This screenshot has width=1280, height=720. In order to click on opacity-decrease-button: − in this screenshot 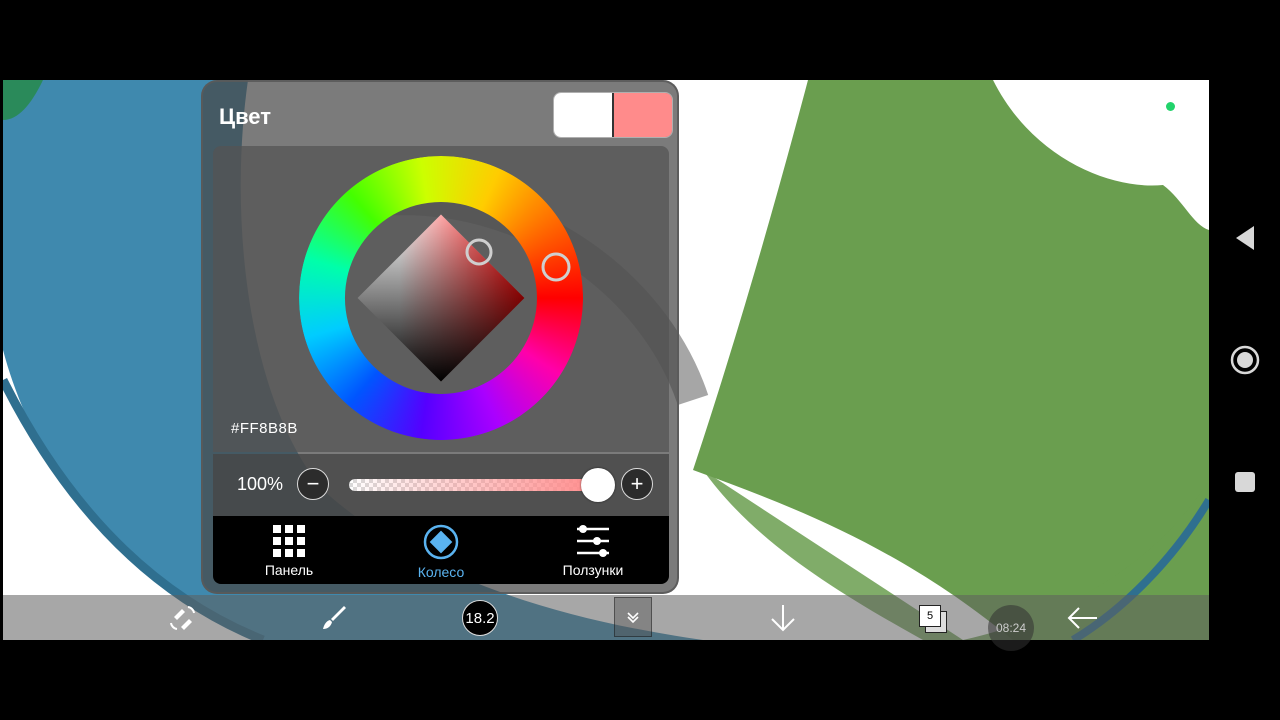, I will do `click(313, 484)`.